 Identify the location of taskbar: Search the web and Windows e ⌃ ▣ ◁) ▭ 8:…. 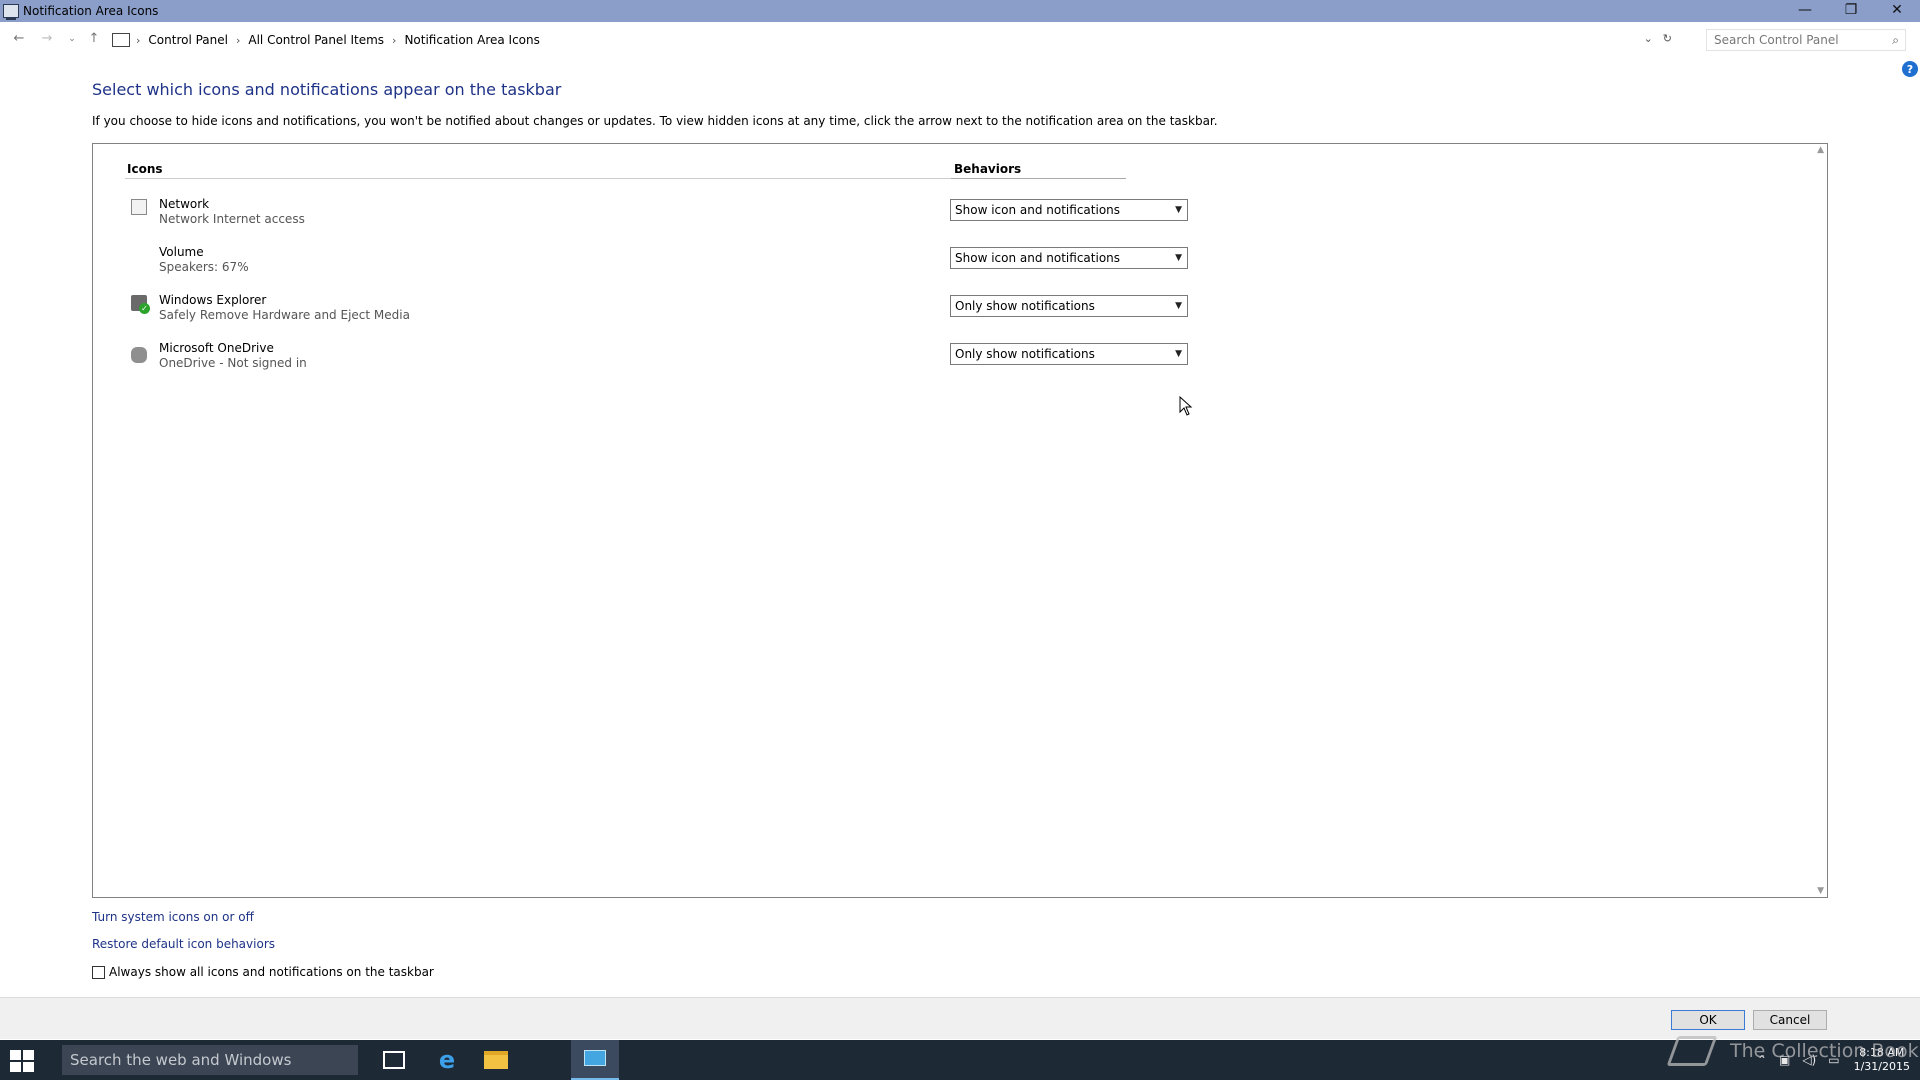
(960, 1060).